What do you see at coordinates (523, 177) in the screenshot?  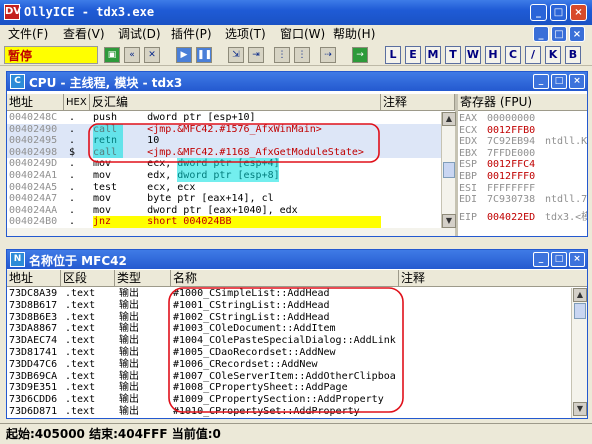 I see `register-row: EBP 0012FFF0` at bounding box center [523, 177].